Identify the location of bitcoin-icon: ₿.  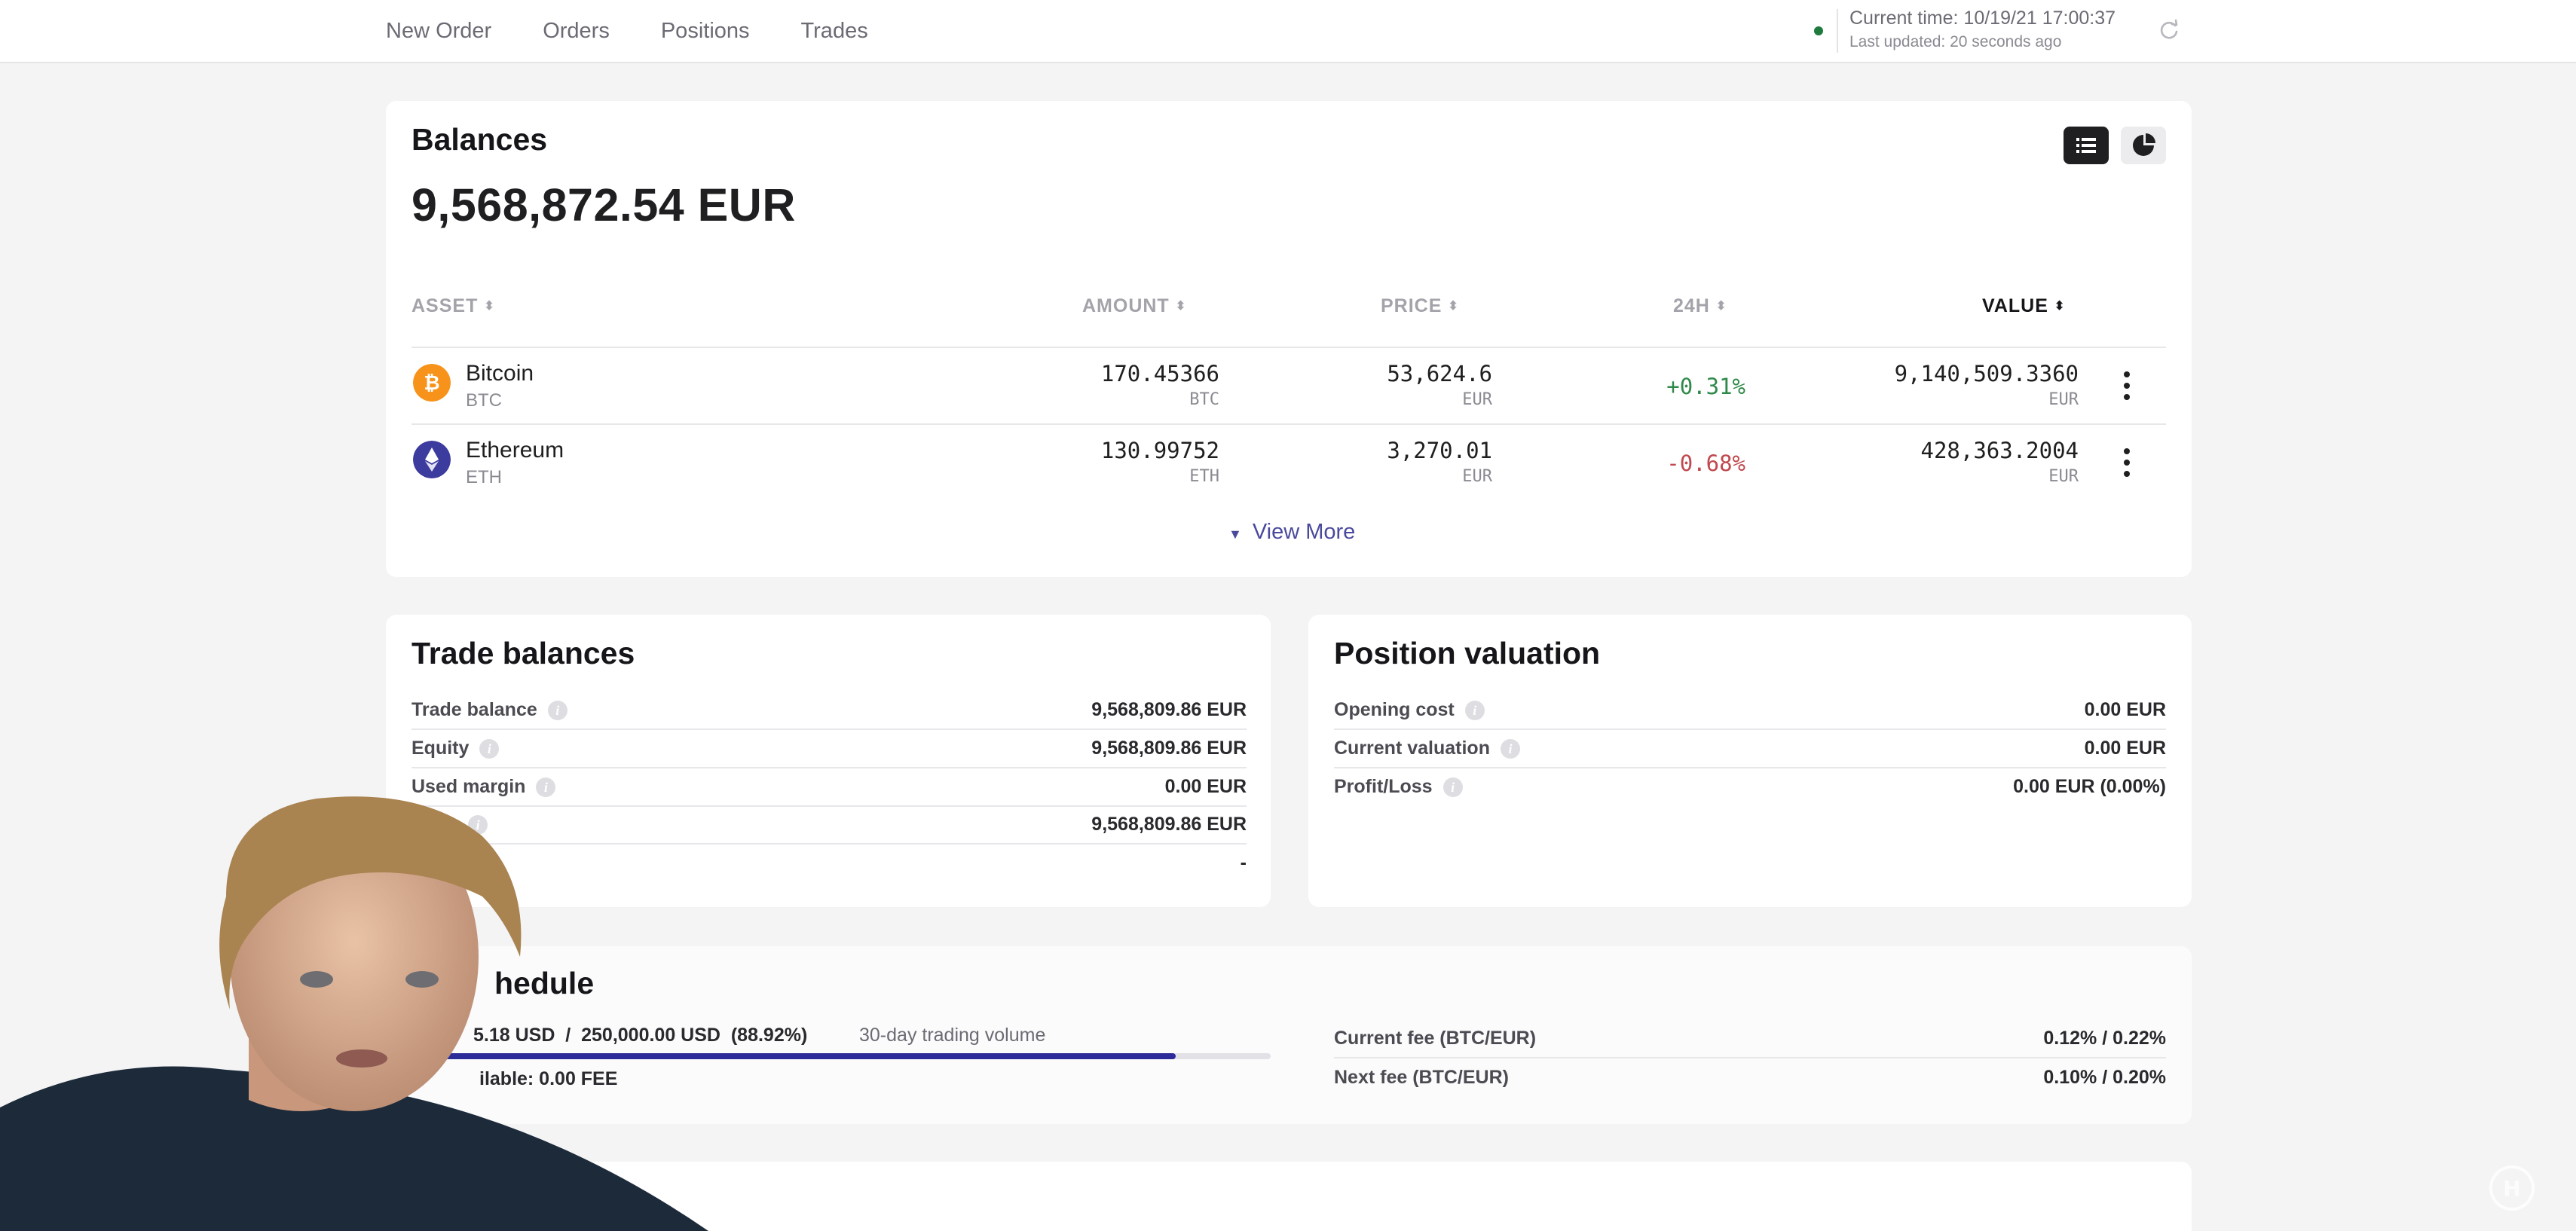
(432, 383).